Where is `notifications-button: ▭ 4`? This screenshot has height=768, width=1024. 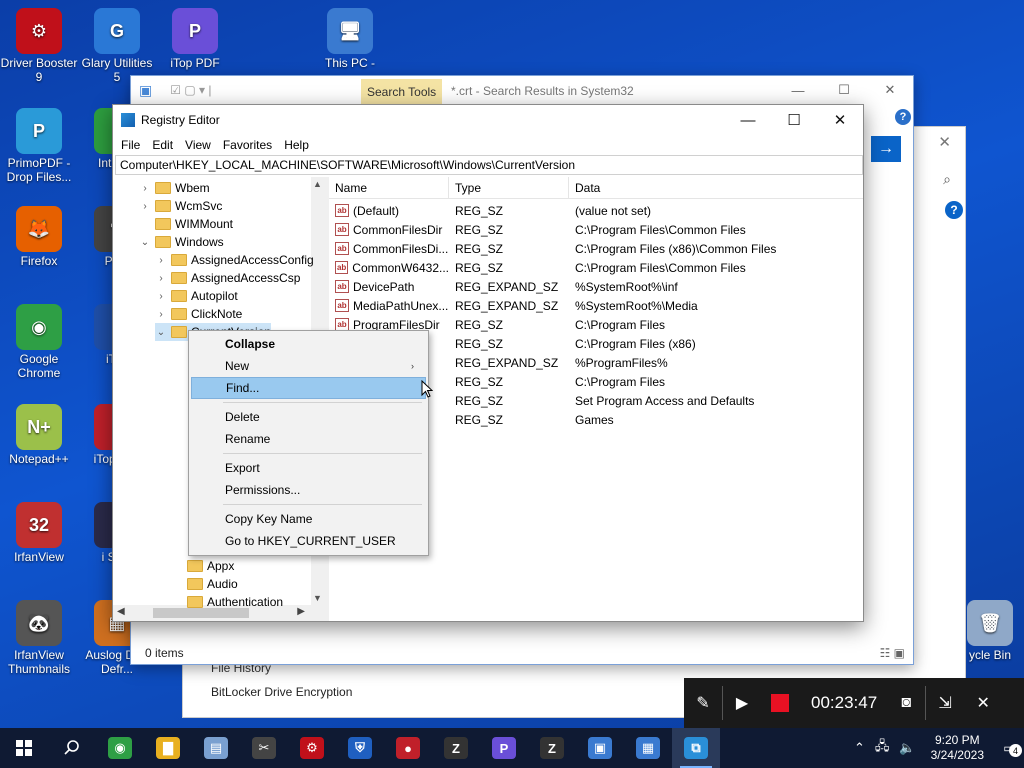
notifications-button: ▭ 4 is located at coordinates (1009, 749).